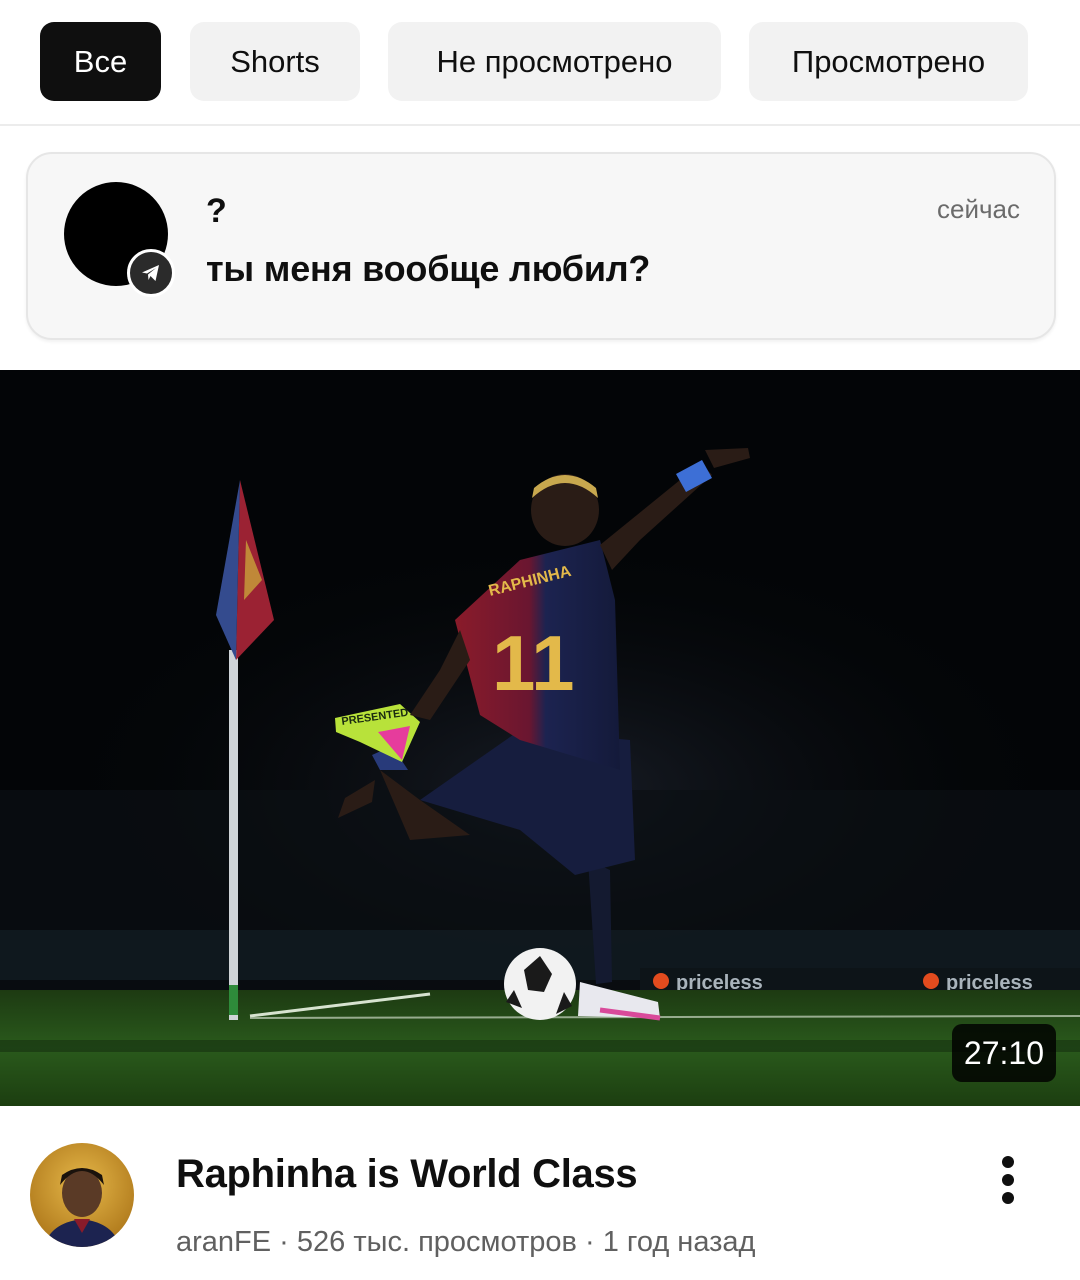 This screenshot has width=1080, height=1280. I want to click on notification-sender: ?, so click(216, 211).